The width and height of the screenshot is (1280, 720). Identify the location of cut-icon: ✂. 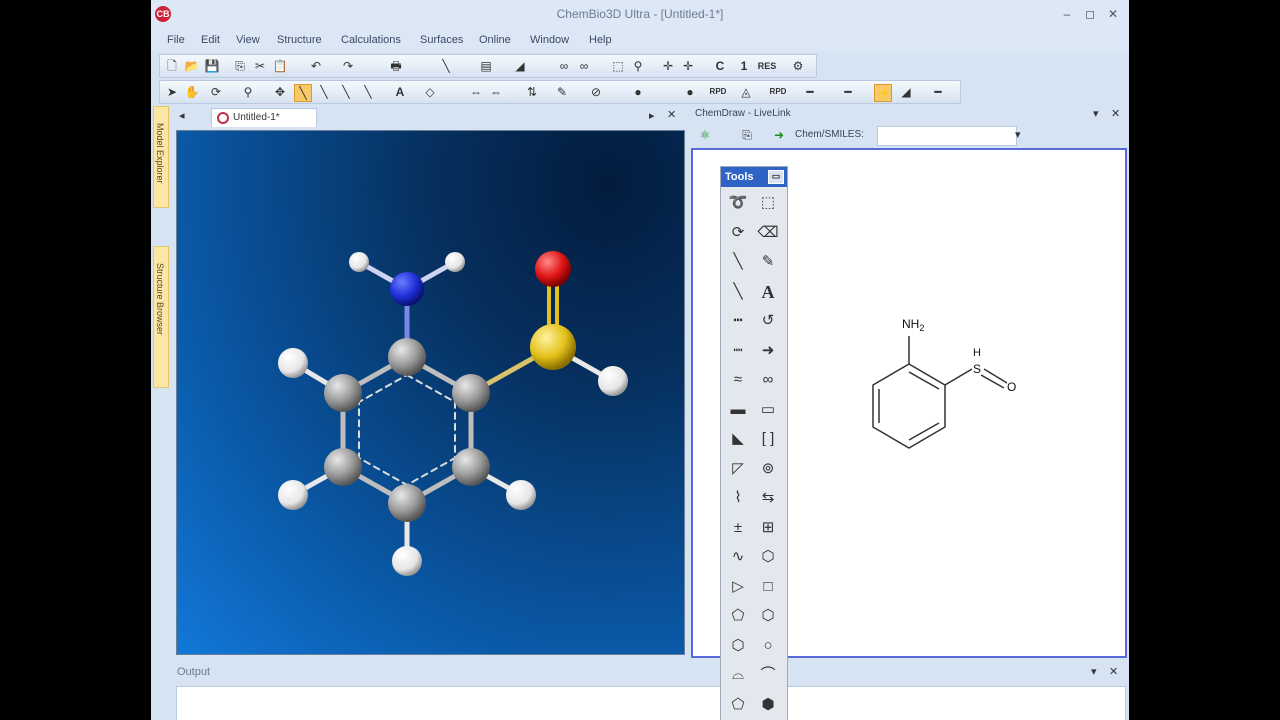
(260, 66).